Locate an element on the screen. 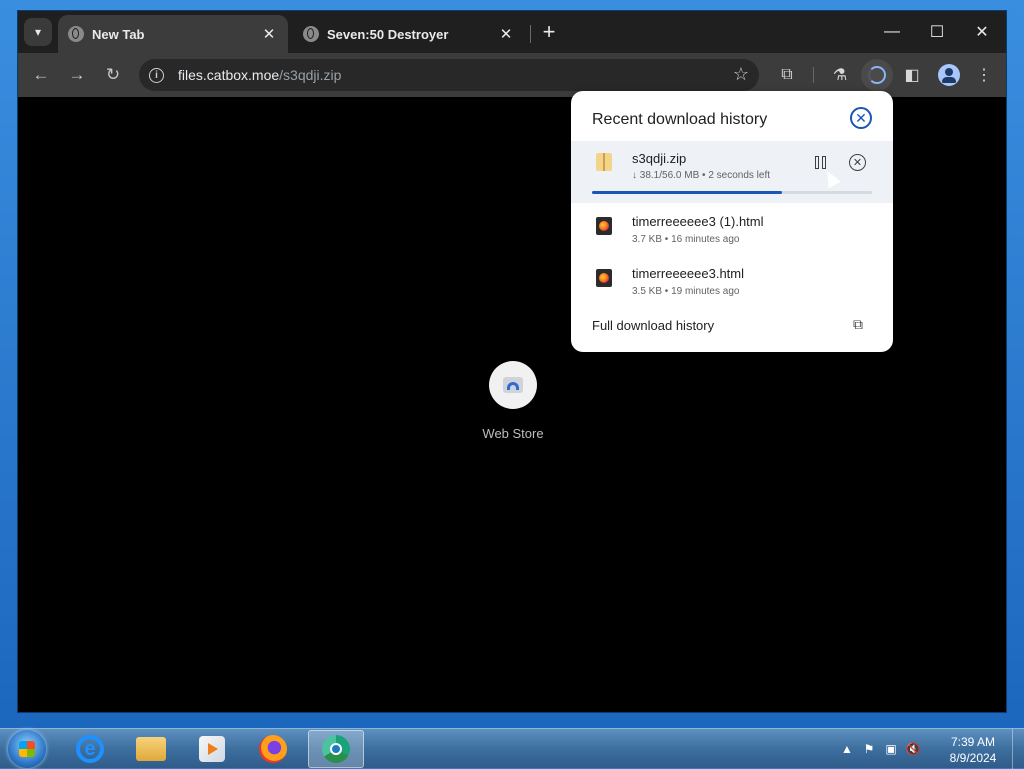 This screenshot has height=769, width=1024. taskbar-firefox is located at coordinates (273, 749).